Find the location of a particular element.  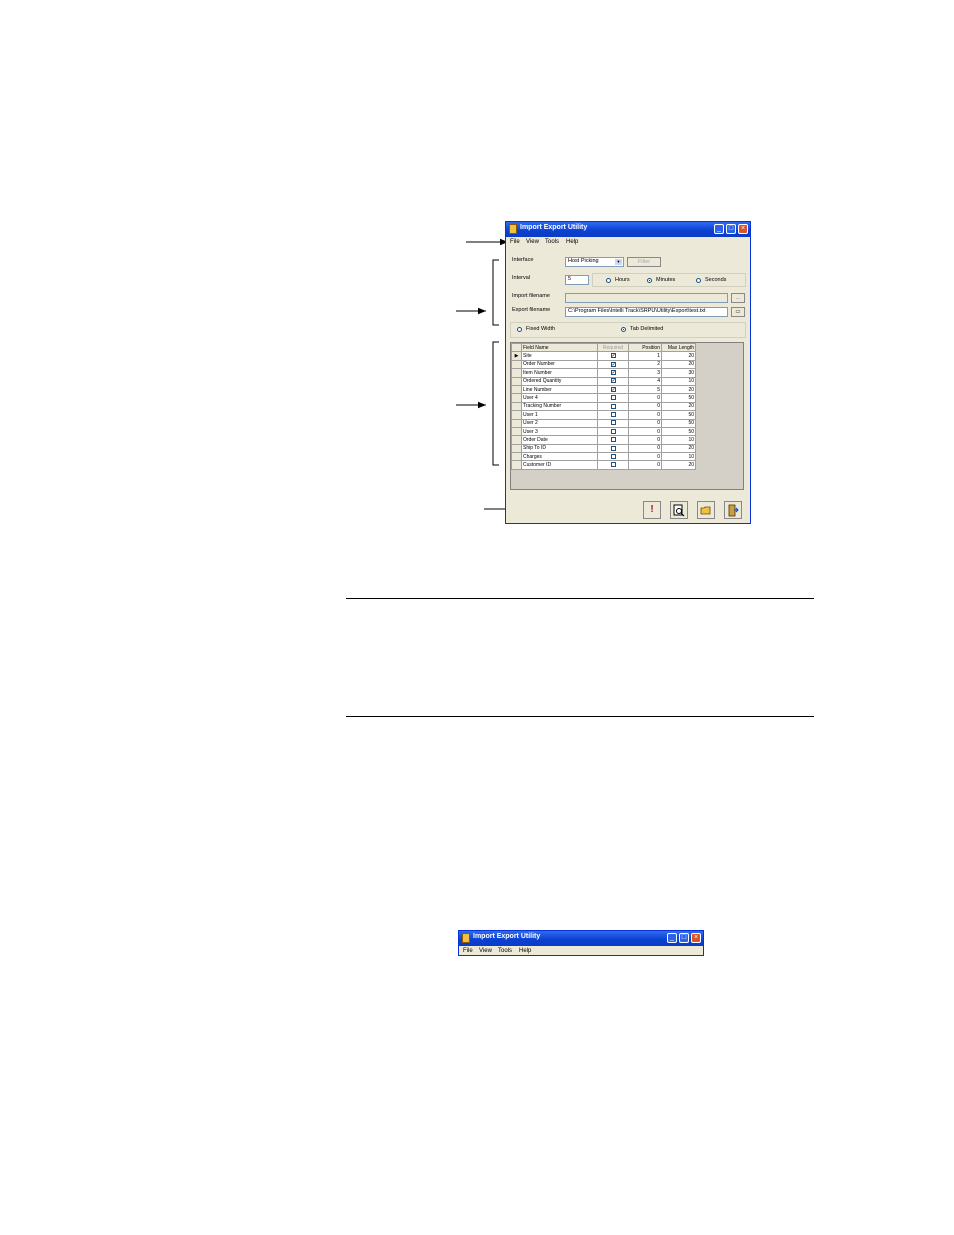

menu-view-small: View is located at coordinates (485, 951).